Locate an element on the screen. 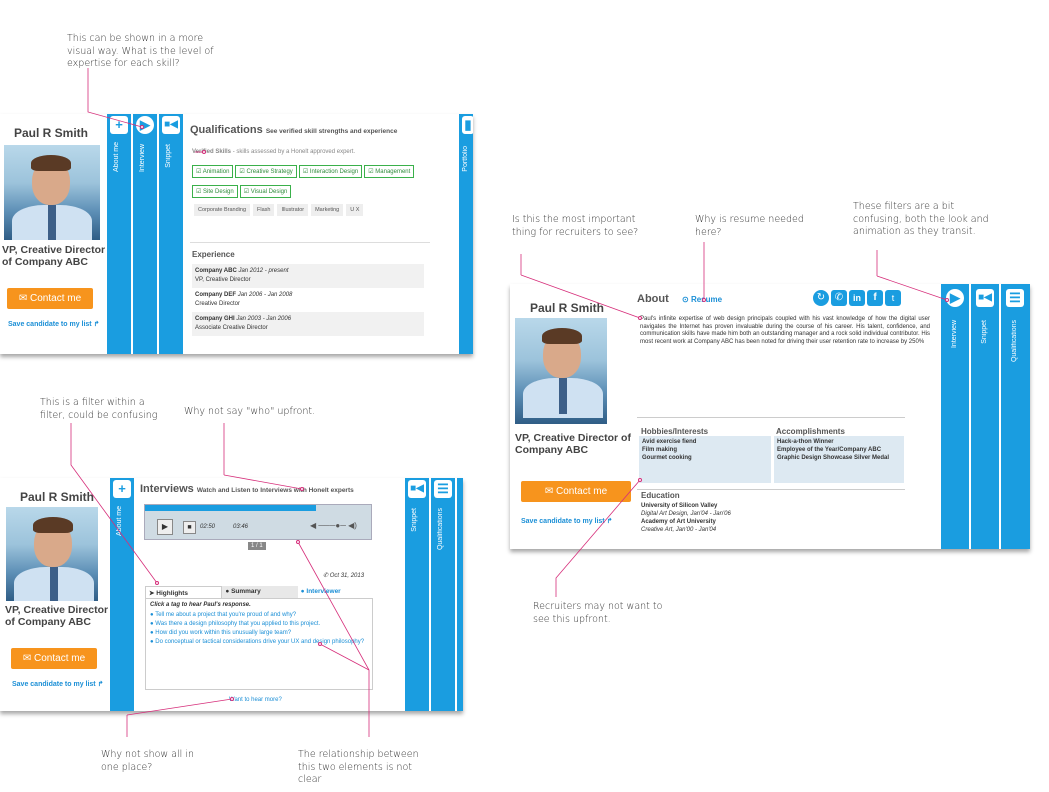 This screenshot has height=792, width=1049. verified-skill-chip: ☑ Animation is located at coordinates (213, 171).